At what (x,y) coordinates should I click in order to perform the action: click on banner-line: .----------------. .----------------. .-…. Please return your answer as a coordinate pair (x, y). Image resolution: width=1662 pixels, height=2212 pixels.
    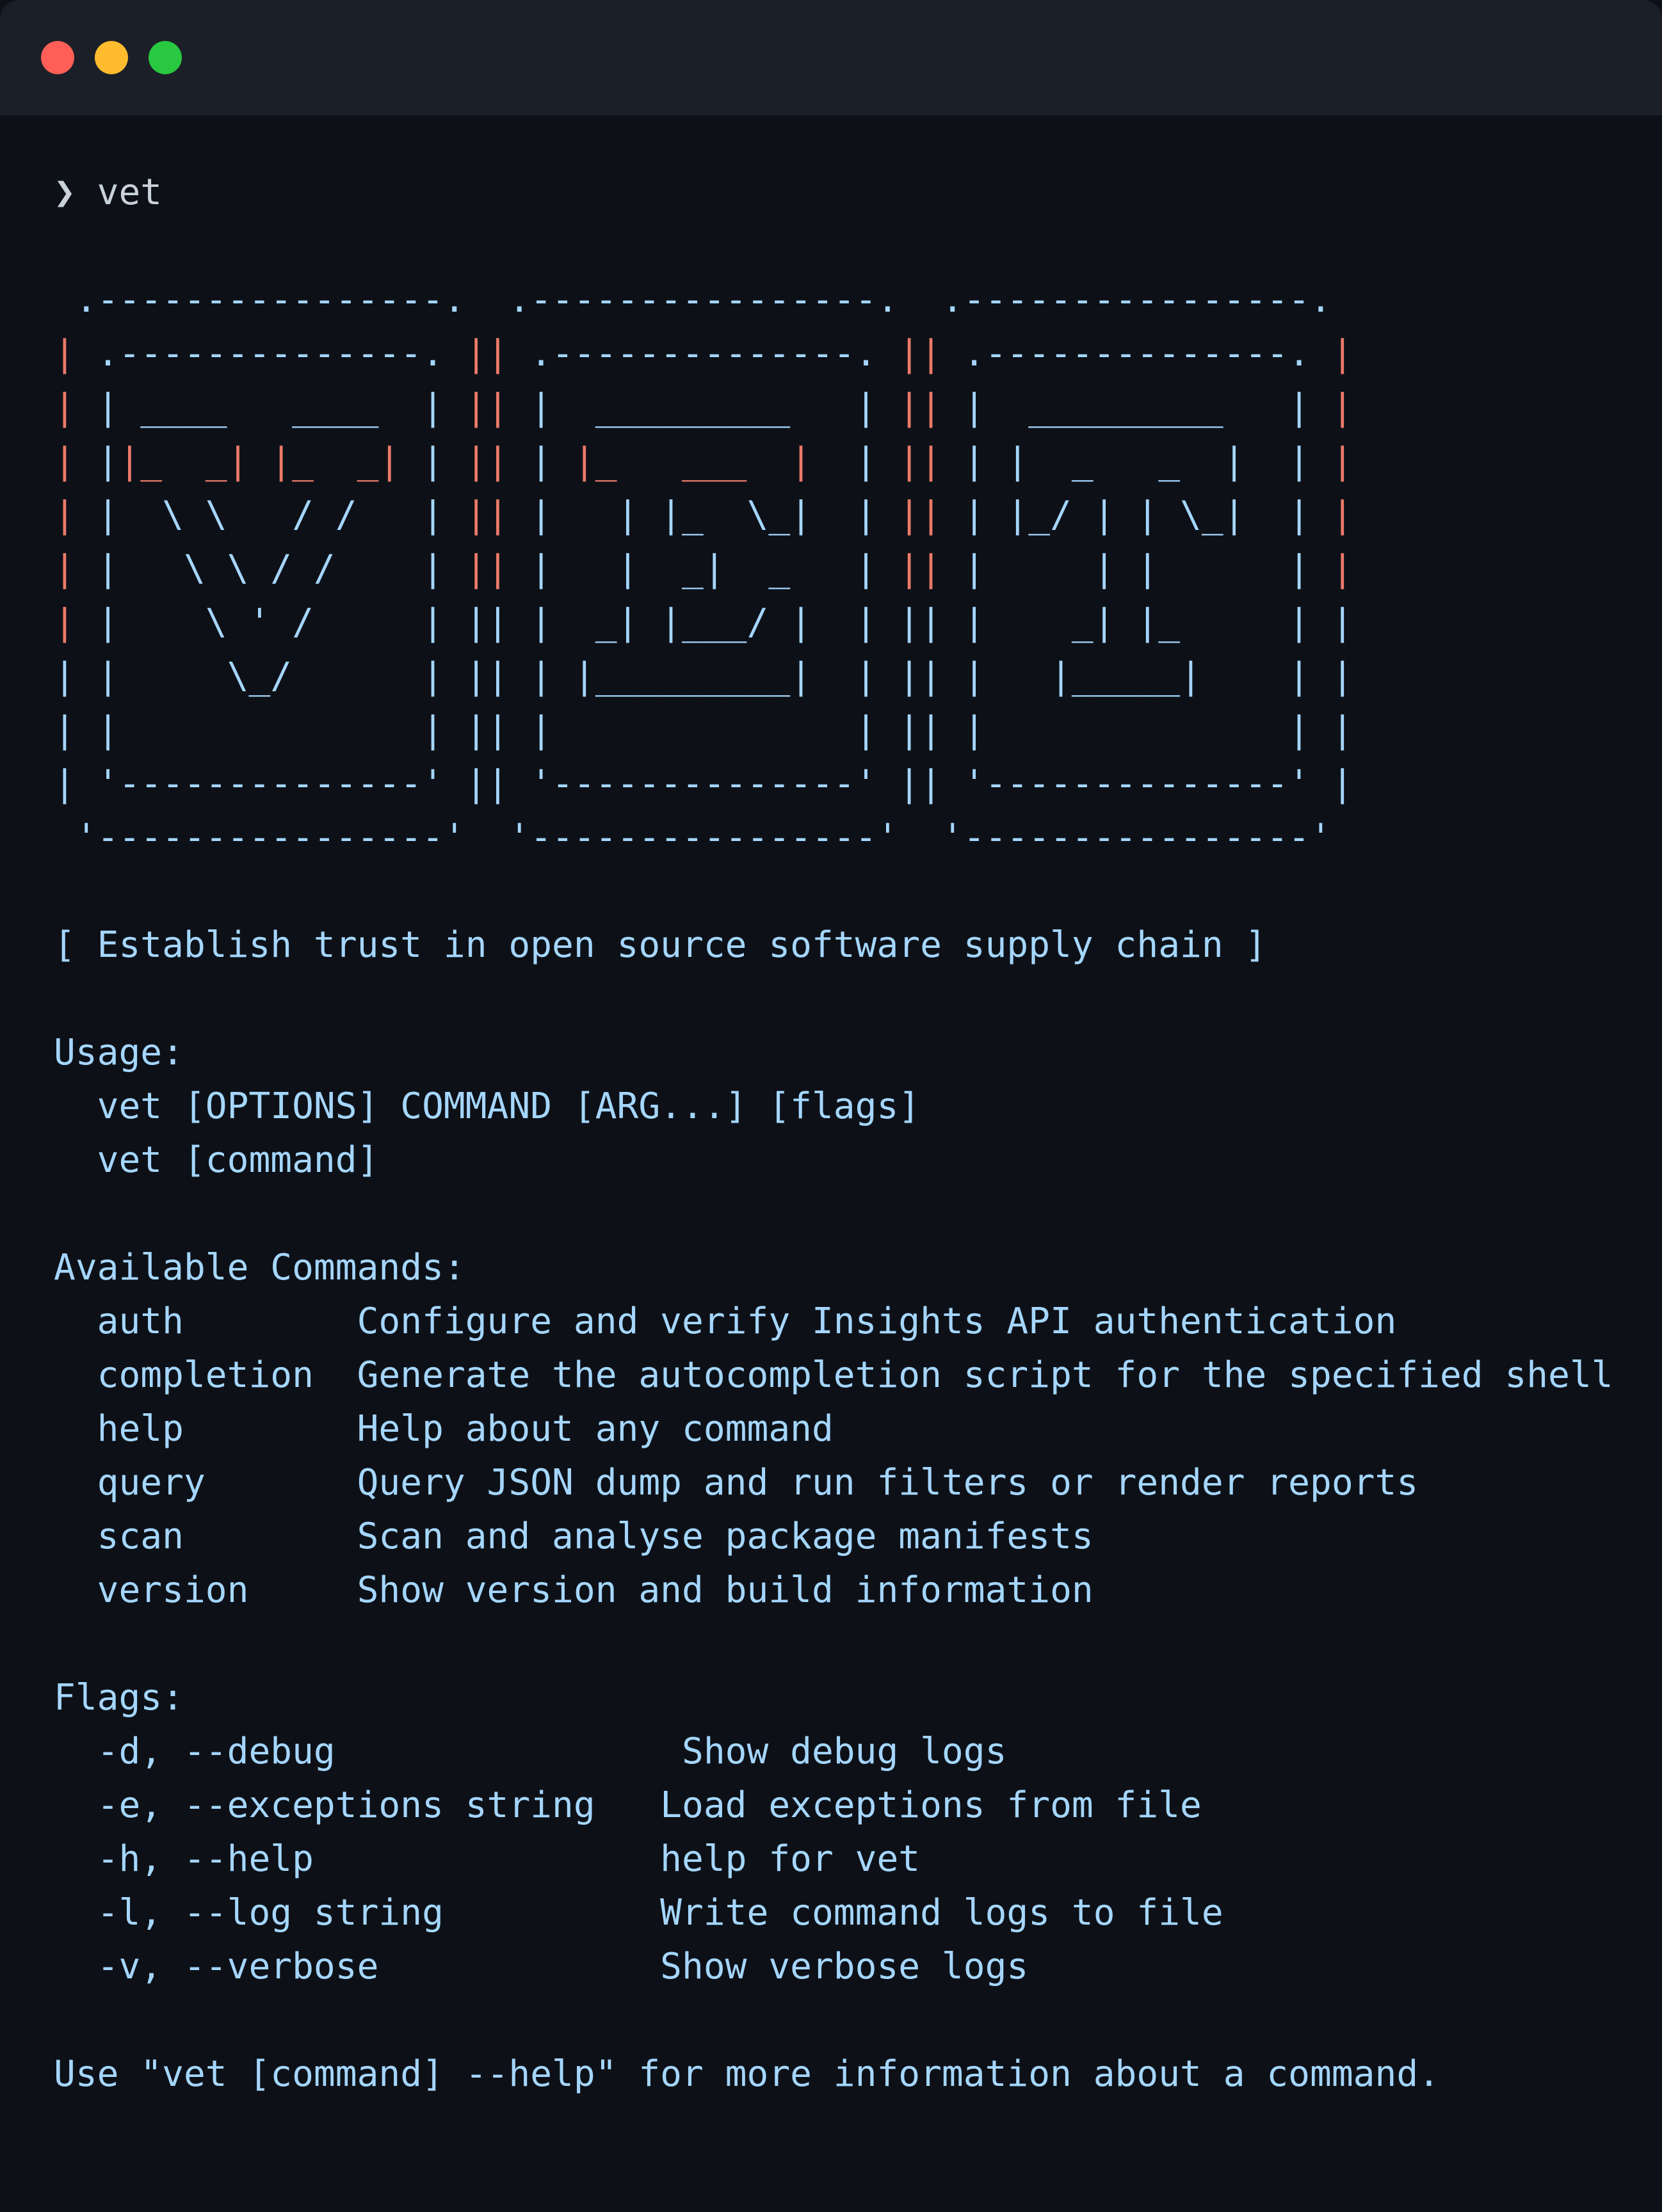
    Looking at the image, I should click on (693, 300).